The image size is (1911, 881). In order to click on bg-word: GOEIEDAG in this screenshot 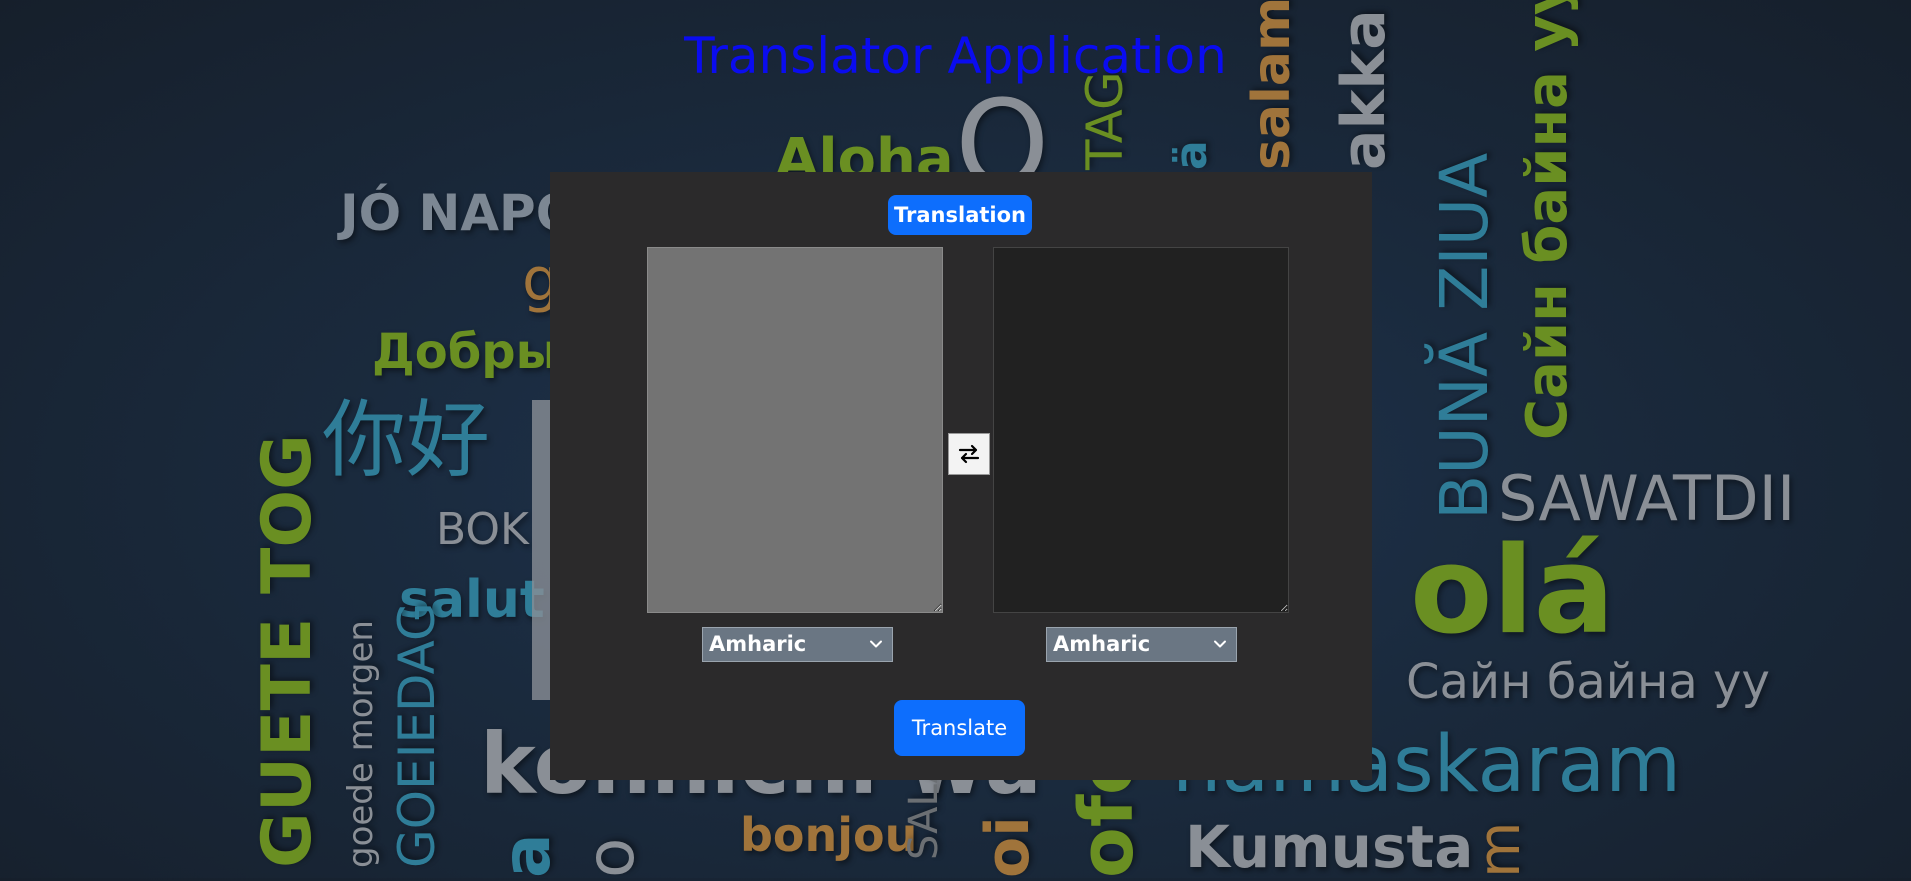, I will do `click(417, 735)`.